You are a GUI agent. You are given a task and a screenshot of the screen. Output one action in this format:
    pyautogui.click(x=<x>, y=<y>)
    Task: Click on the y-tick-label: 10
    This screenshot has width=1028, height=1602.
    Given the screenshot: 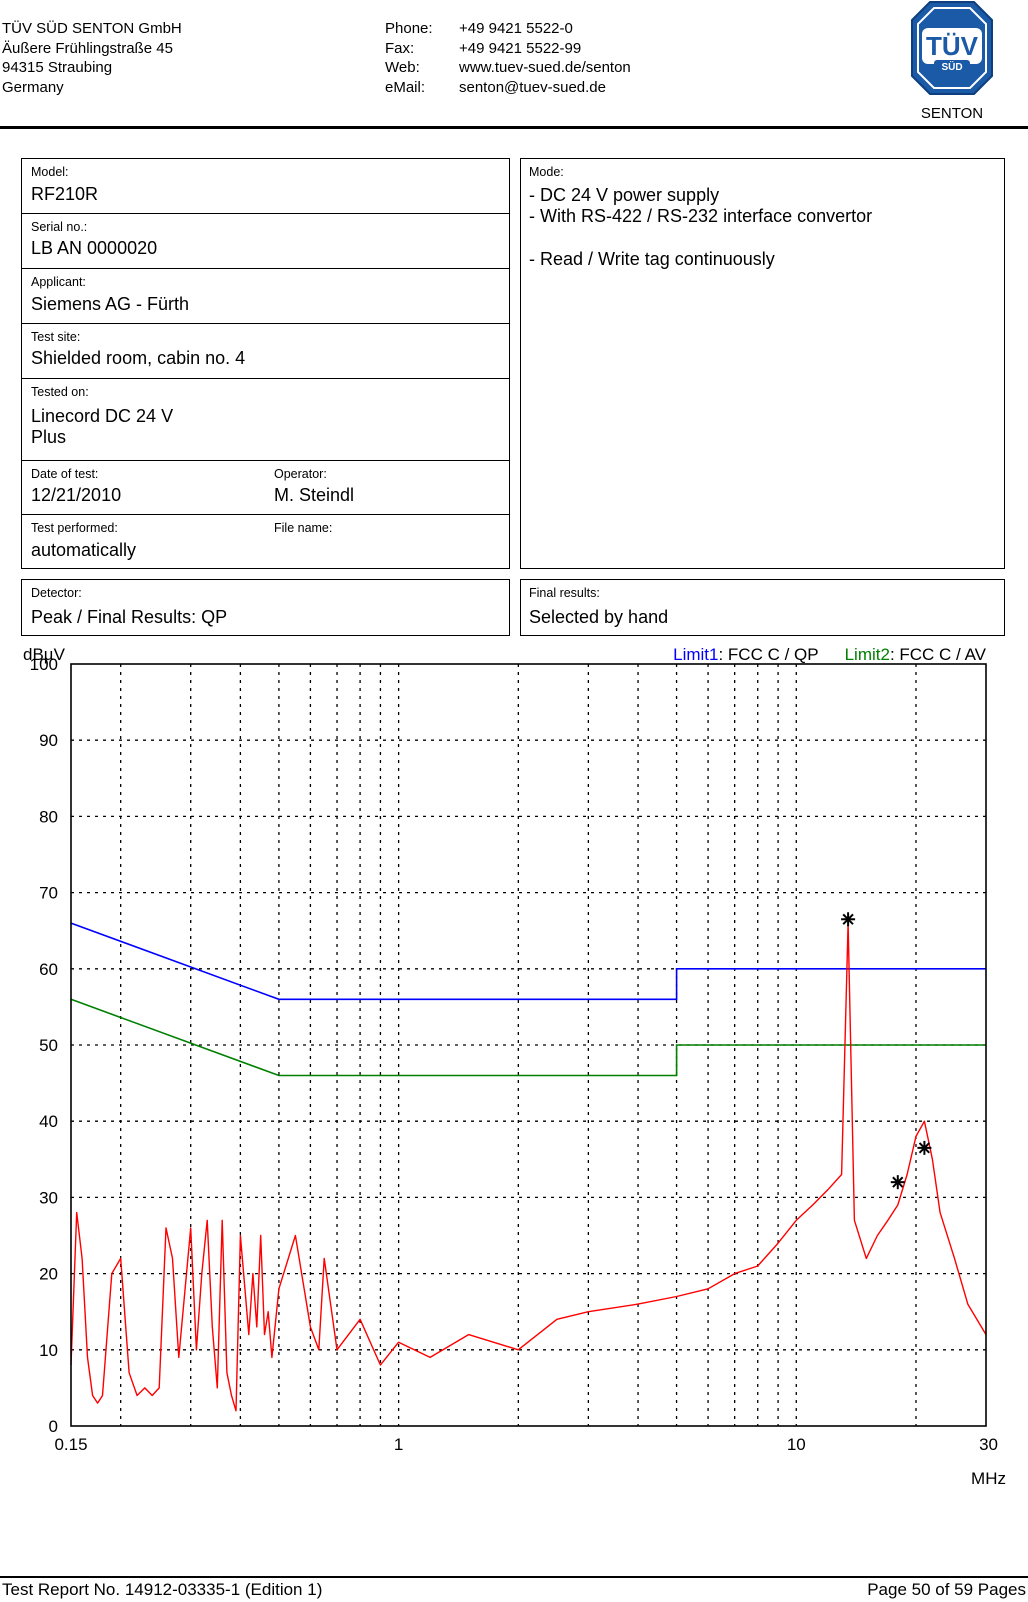 What is the action you would take?
    pyautogui.click(x=48, y=1350)
    